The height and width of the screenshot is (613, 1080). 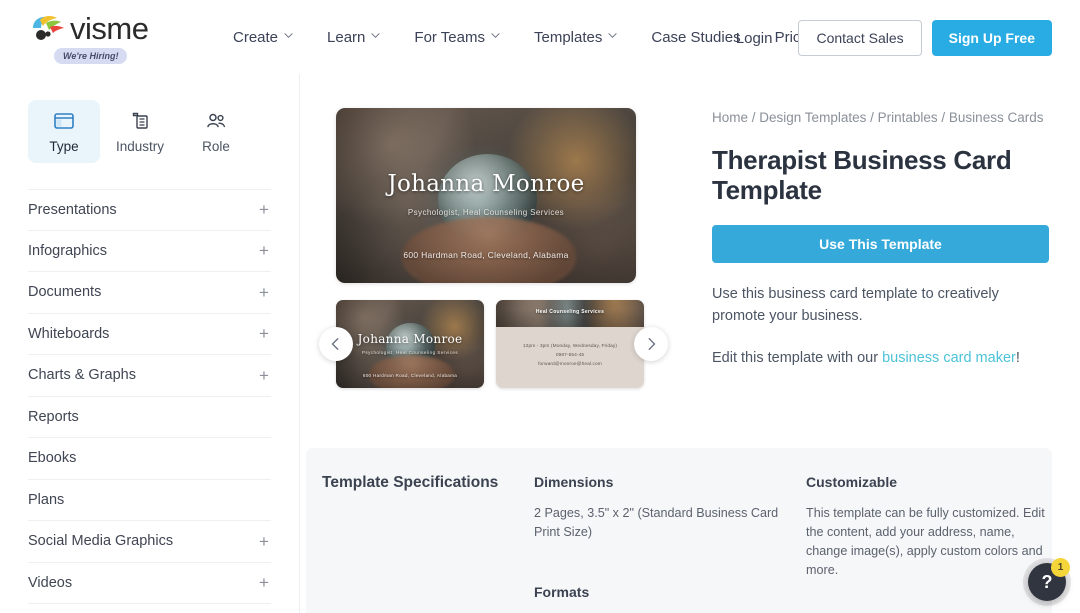 I want to click on facet-tabs: Type Industry Role, so click(x=149, y=131).